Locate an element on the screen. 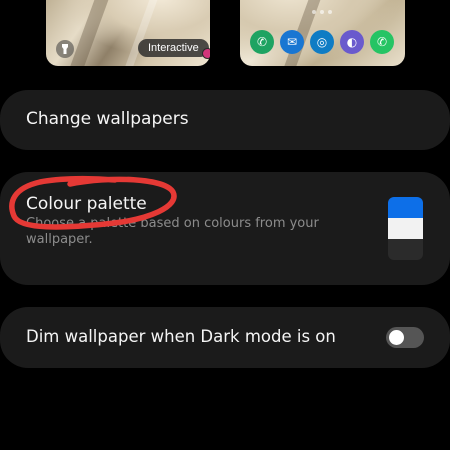 Image resolution: width=450 pixels, height=450 pixels. toggle-knob is located at coordinates (396, 337).